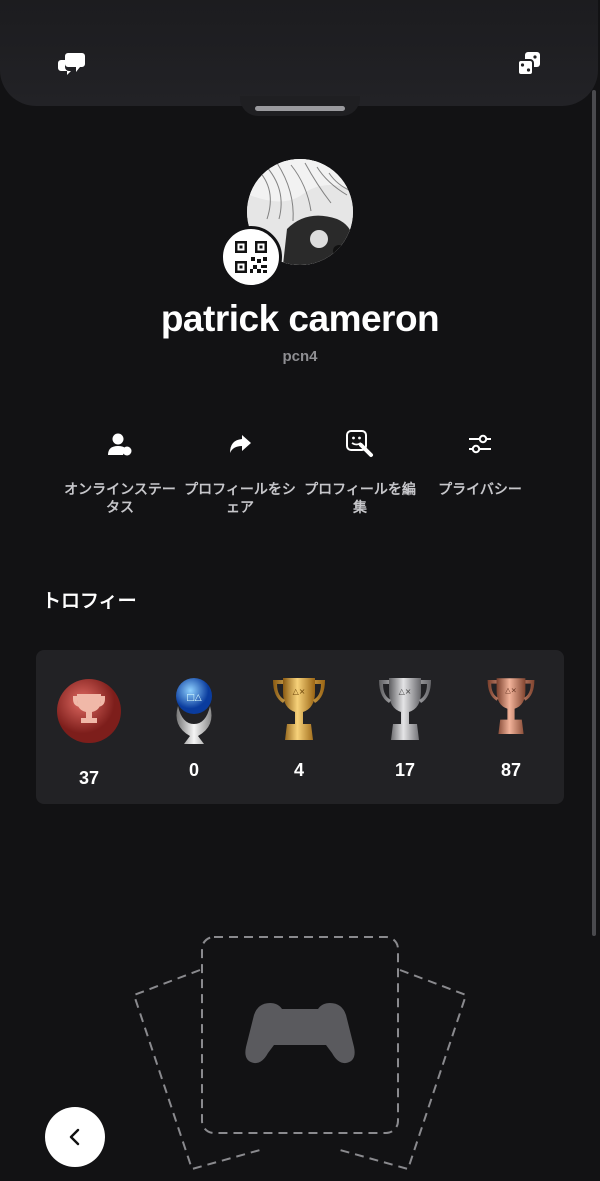  What do you see at coordinates (72, 64) in the screenshot?
I see `chat-bubbles-icon` at bounding box center [72, 64].